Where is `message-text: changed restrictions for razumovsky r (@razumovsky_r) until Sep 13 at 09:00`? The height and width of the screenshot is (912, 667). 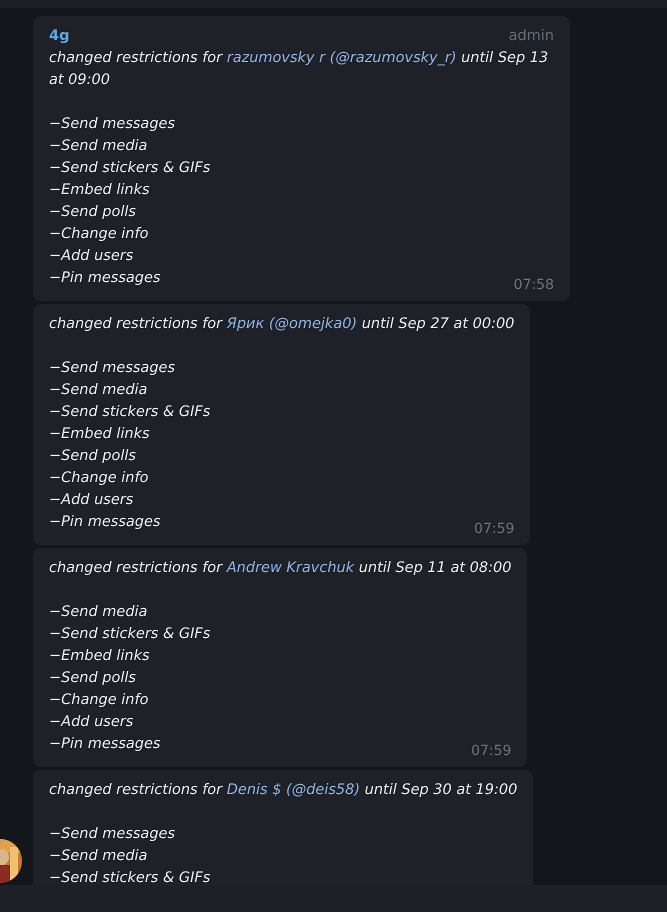
message-text: changed restrictions for razumovsky r (@razumovsky_r) until Sep 13 at 09:00 is located at coordinates (299, 69).